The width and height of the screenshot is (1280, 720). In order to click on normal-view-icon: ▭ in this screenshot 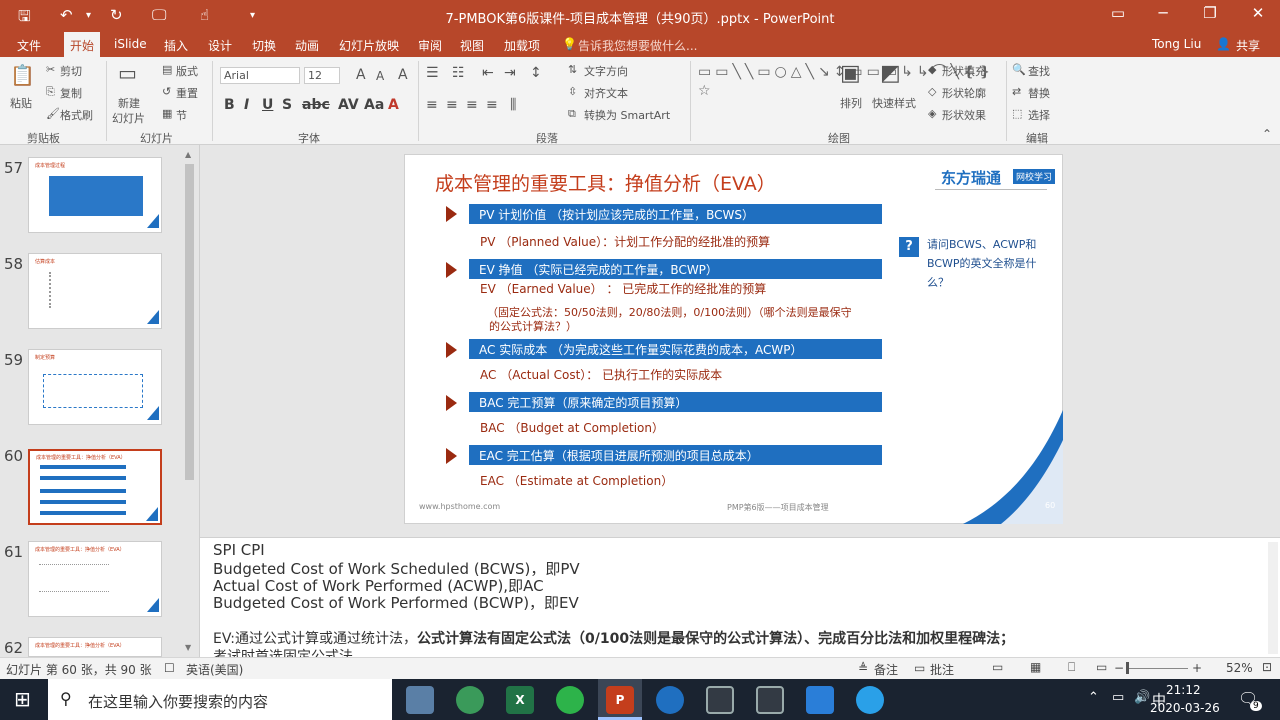, I will do `click(997, 667)`.